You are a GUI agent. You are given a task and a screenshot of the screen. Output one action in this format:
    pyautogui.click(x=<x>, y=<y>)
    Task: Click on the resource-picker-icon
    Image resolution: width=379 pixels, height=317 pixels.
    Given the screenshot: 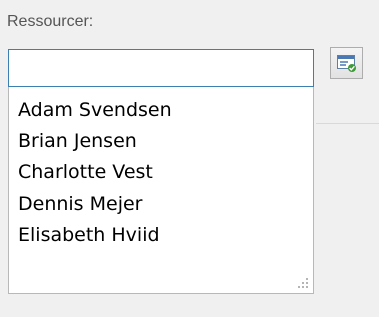 What is the action you would take?
    pyautogui.click(x=346, y=63)
    